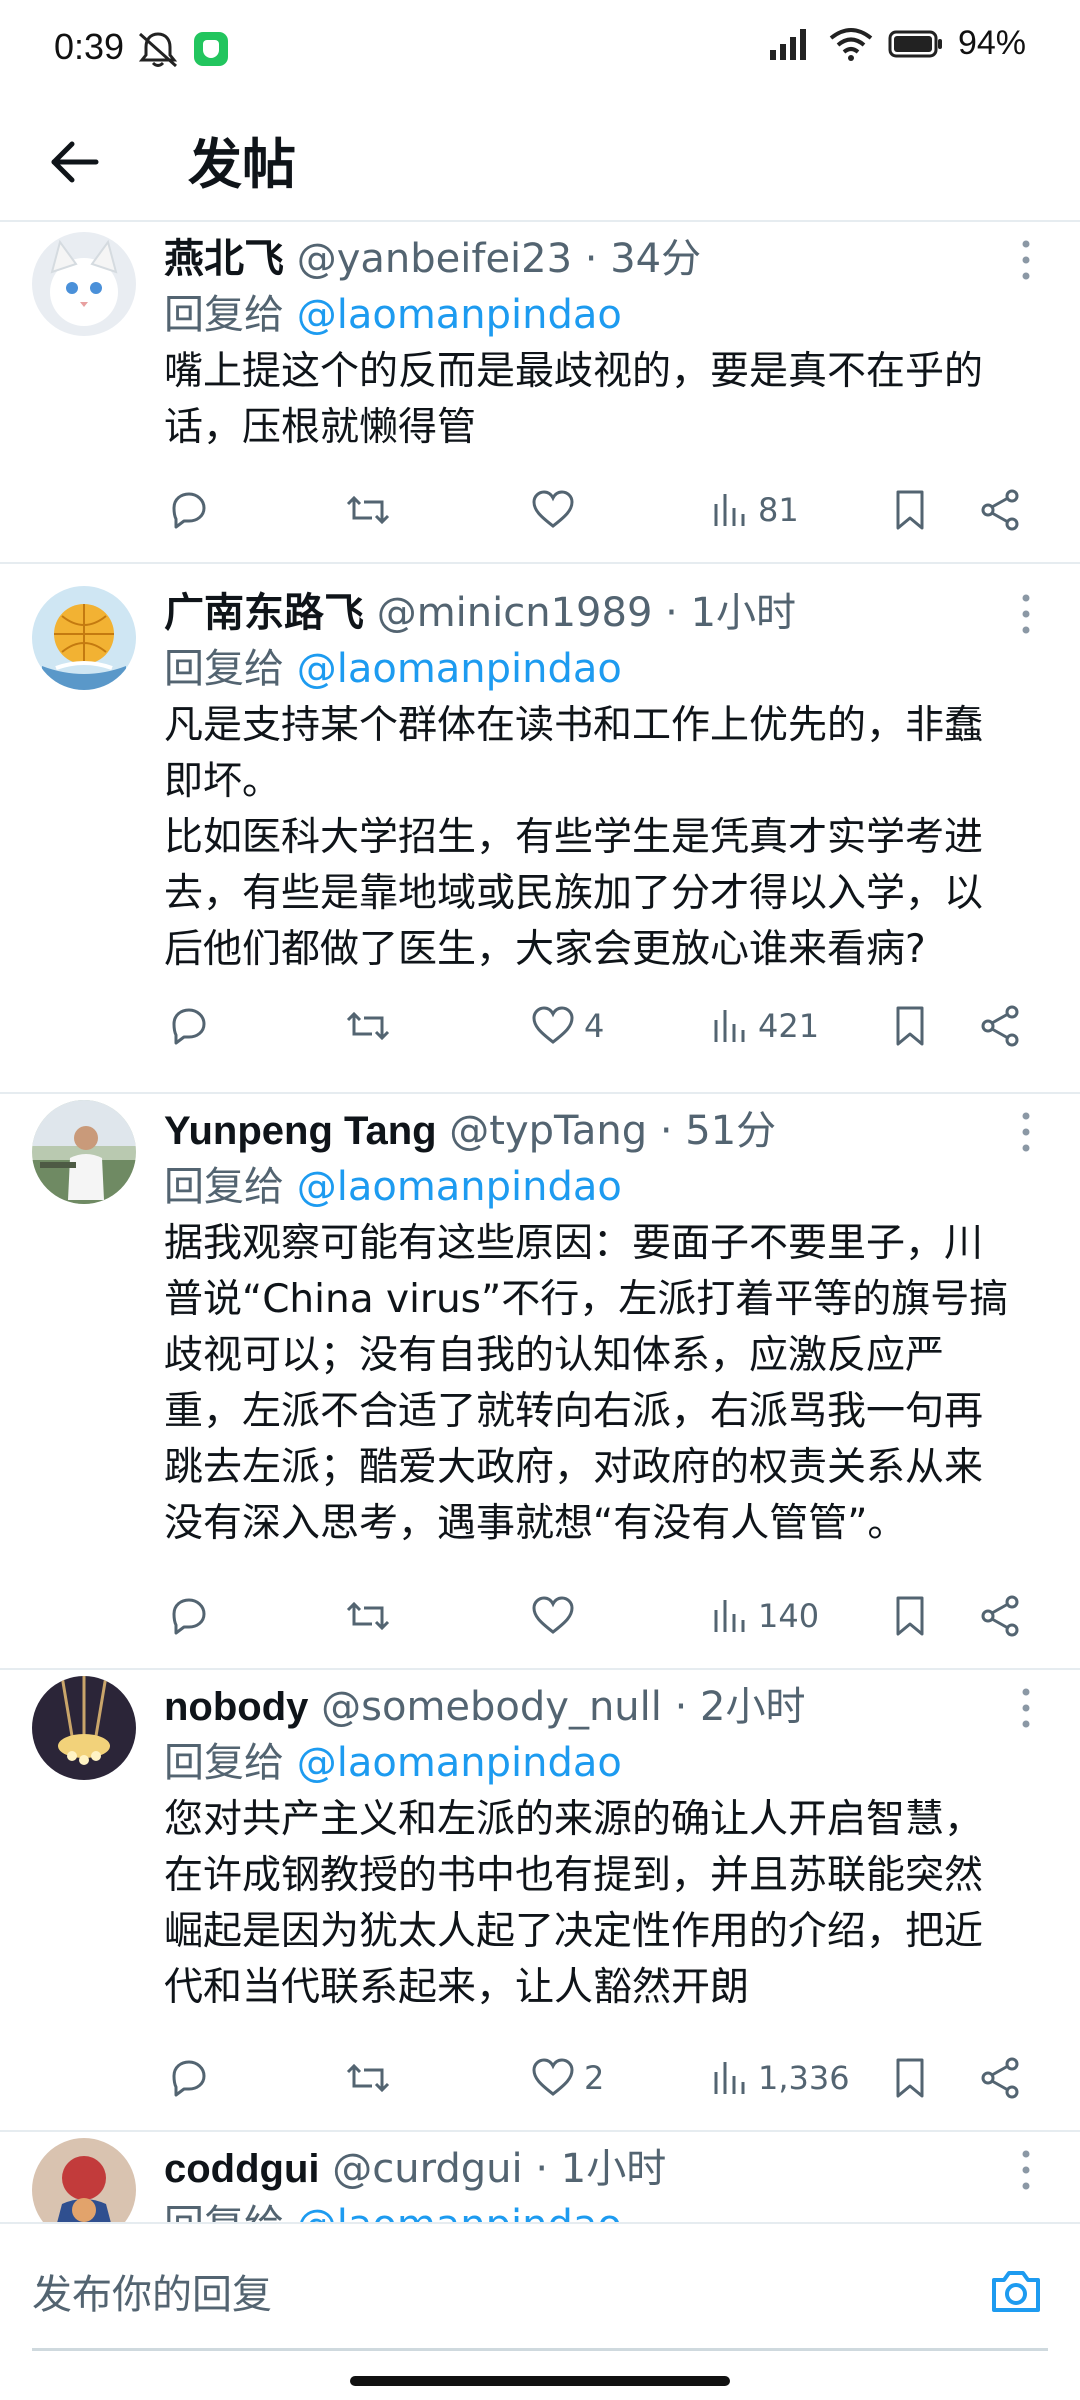 Image resolution: width=1080 pixels, height=2400 pixels. I want to click on author-handle: @curdgui, so click(427, 2169).